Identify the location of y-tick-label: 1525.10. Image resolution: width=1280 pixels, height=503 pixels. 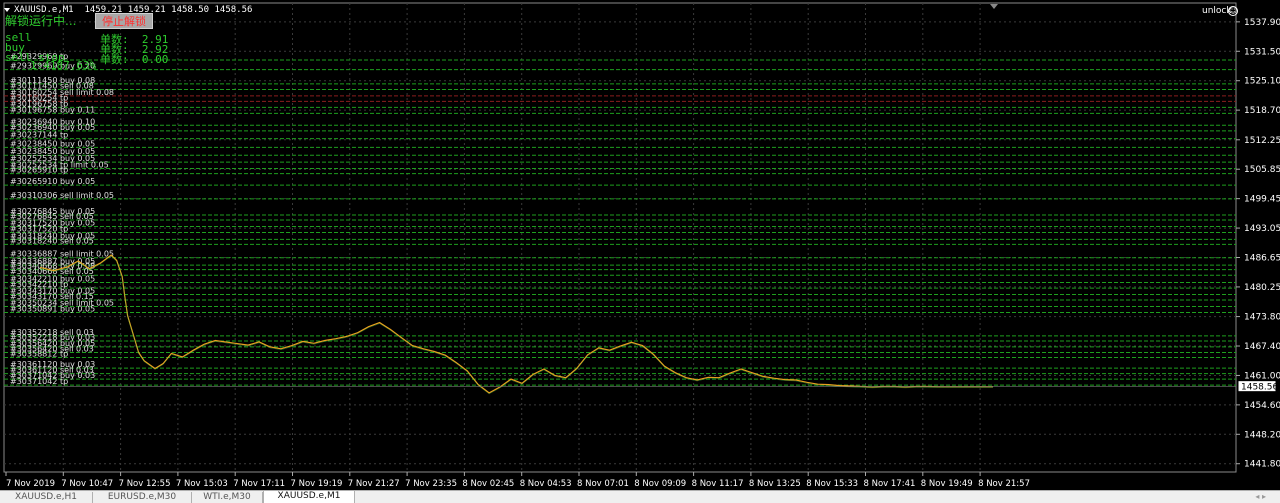
(1262, 82).